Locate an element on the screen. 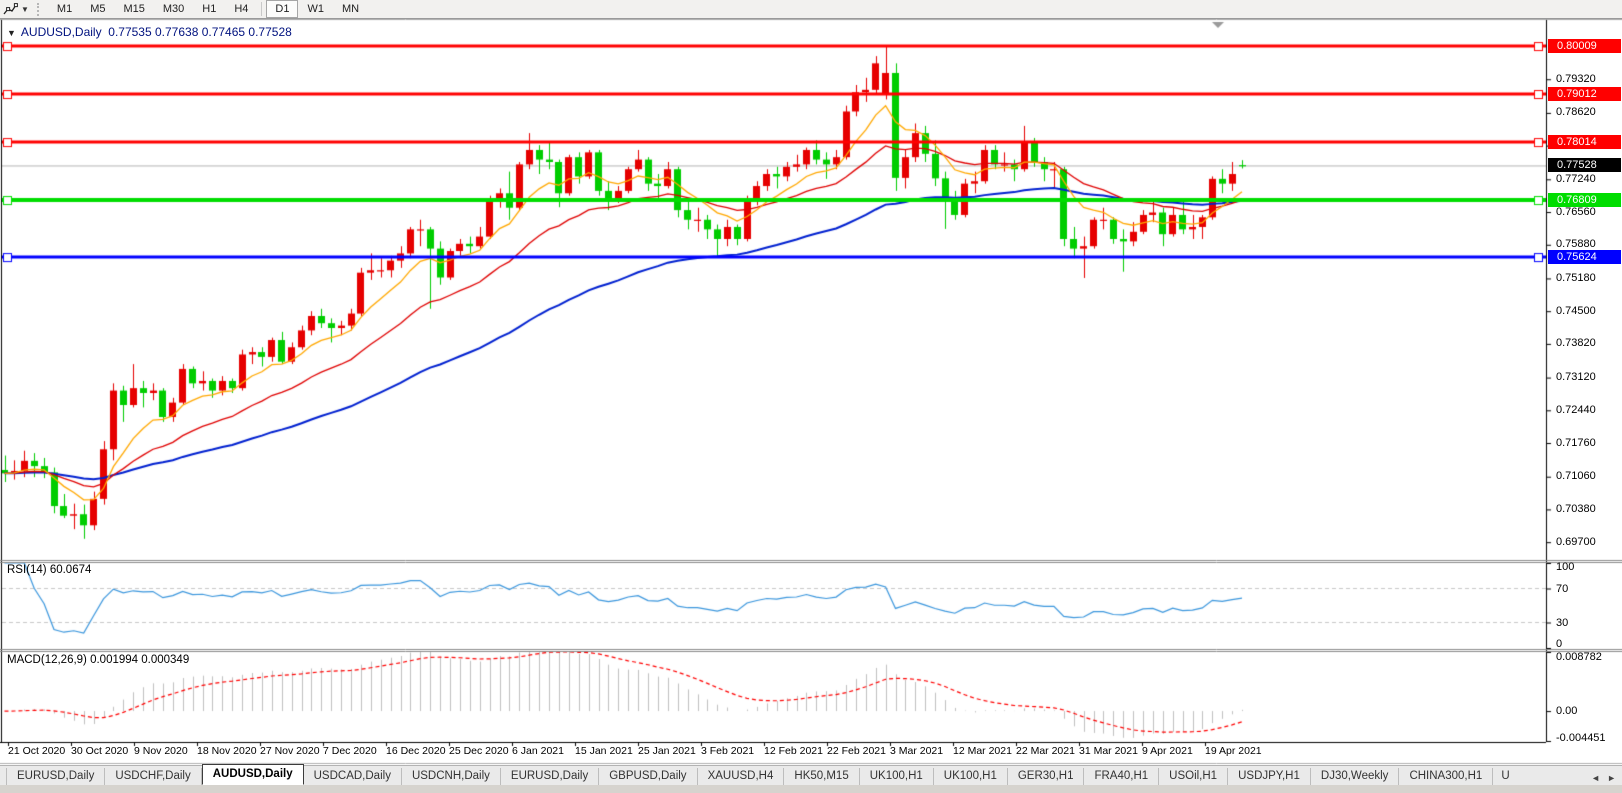 This screenshot has height=793, width=1622. chart-tab-partial: U is located at coordinates (1505, 776).